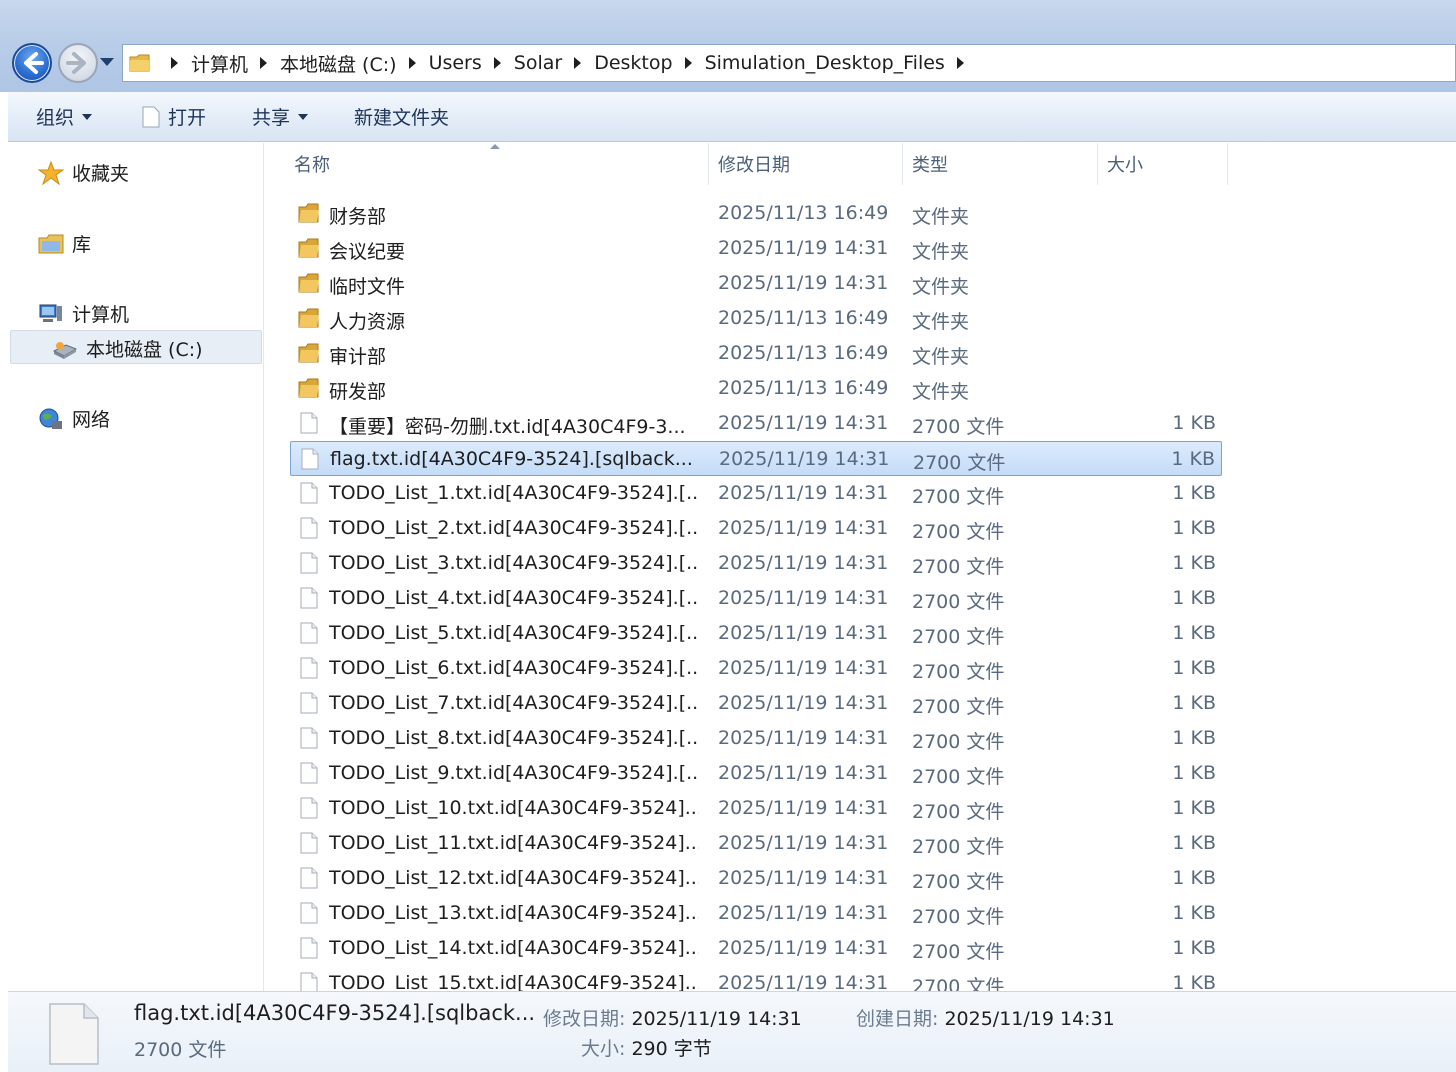 This screenshot has height=1072, width=1456. Describe the element at coordinates (219, 63) in the screenshot. I see `breadcrumb-item: 计算机` at that location.